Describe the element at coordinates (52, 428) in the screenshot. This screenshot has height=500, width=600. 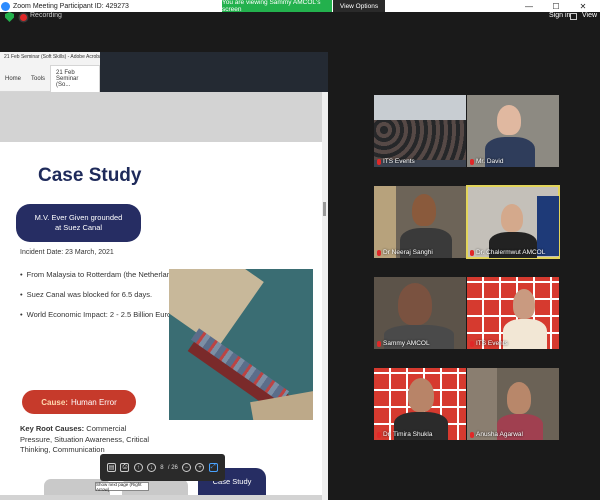
I see `root-causes-label: Key Root Causes:` at that location.